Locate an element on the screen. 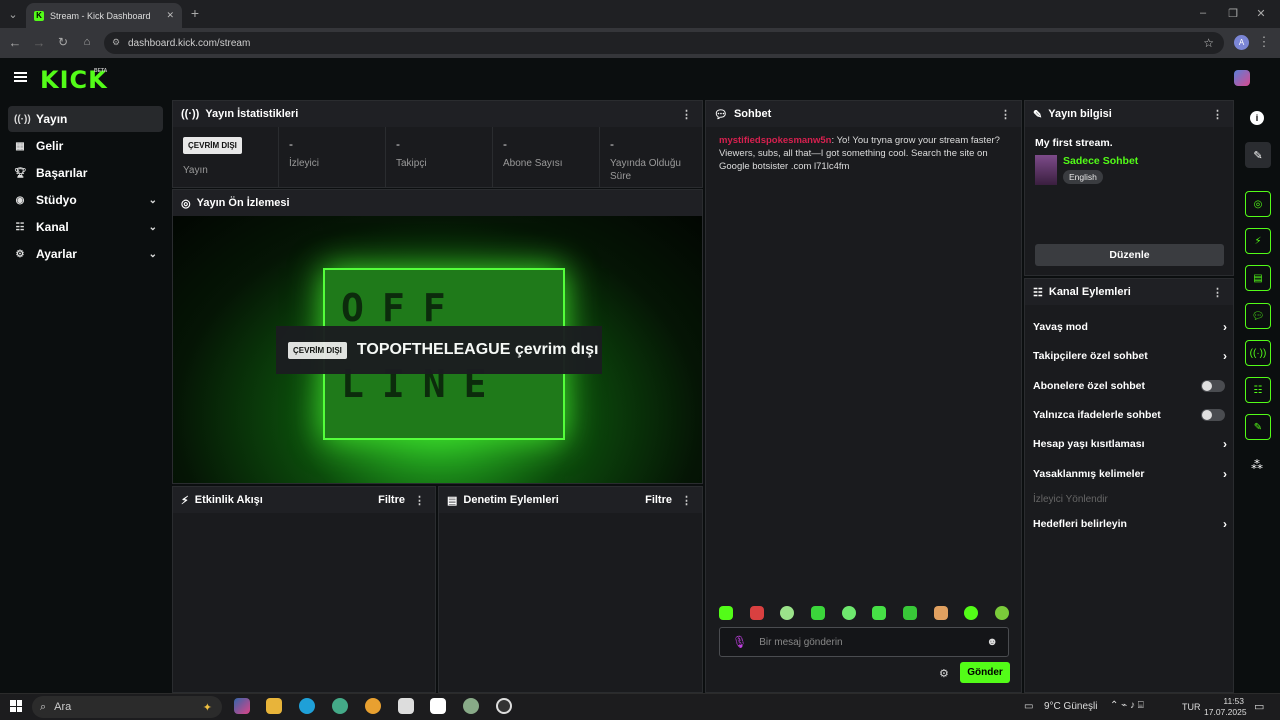  close-tab-icon: ✕ is located at coordinates (170, 15).